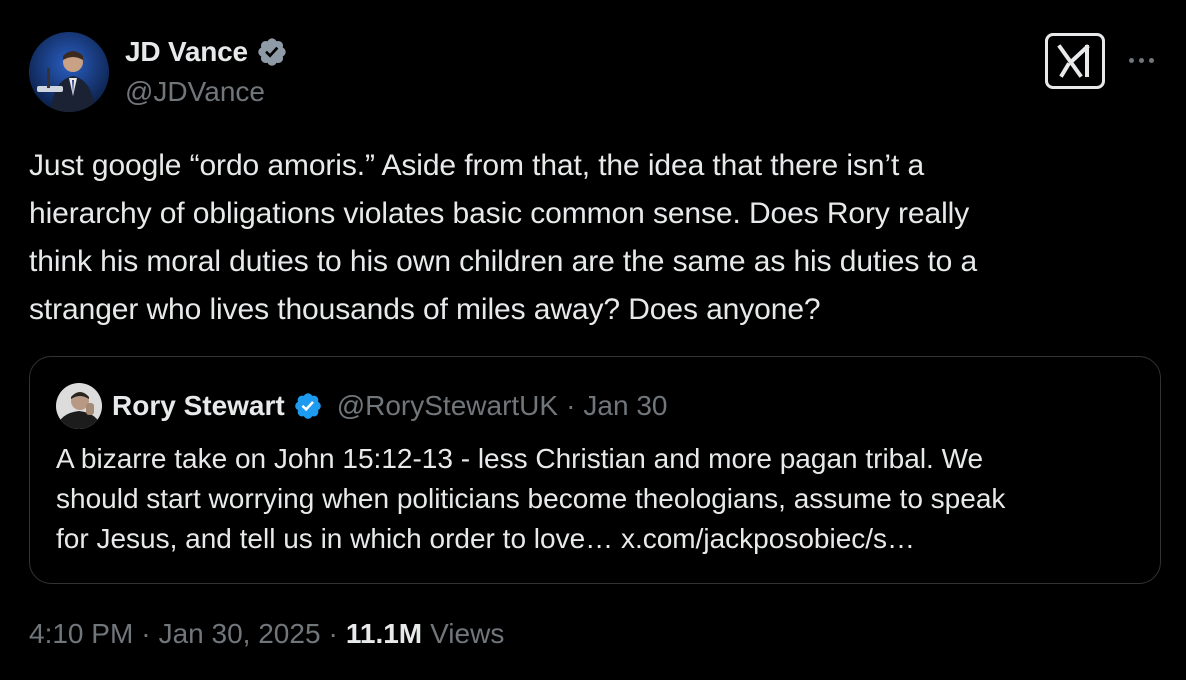 The height and width of the screenshot is (680, 1186). I want to click on tweet-metadata: 4:10 PM · Jan 30, 2025 · 11.1M Views, so click(266, 634).